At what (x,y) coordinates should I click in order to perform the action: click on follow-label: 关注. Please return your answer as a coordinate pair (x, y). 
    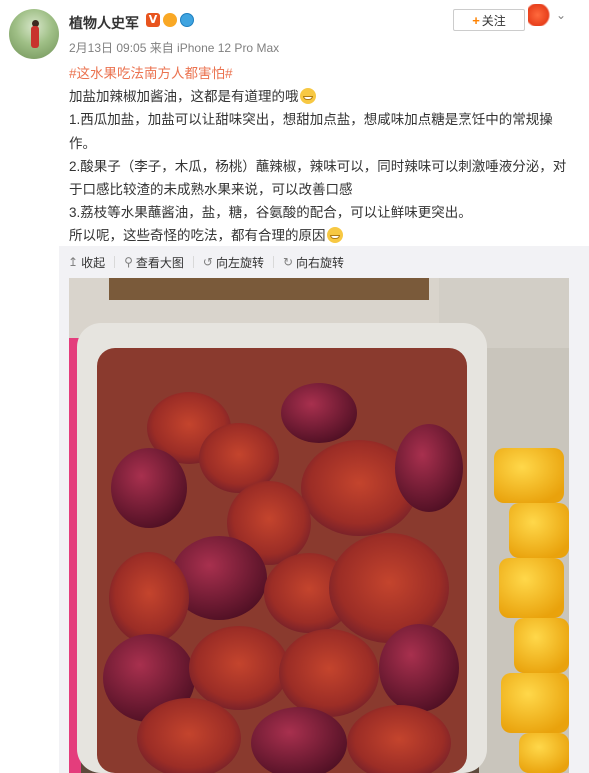
    Looking at the image, I should click on (493, 20).